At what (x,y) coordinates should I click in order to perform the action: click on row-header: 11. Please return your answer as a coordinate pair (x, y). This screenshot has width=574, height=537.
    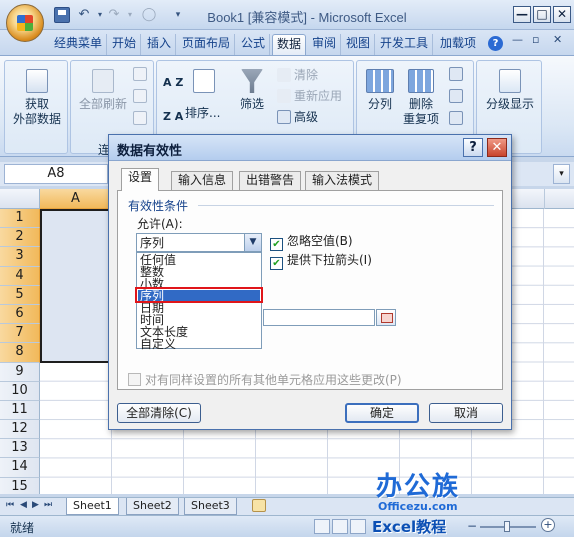
    Looking at the image, I should click on (20, 410).